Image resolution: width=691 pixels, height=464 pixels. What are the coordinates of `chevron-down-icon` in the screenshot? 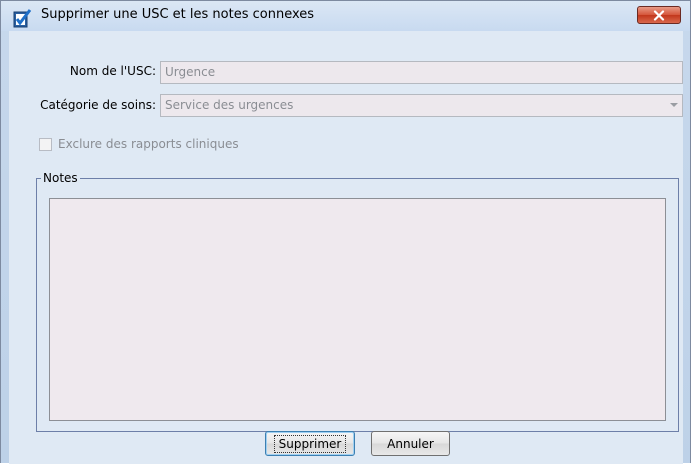 It's located at (674, 105).